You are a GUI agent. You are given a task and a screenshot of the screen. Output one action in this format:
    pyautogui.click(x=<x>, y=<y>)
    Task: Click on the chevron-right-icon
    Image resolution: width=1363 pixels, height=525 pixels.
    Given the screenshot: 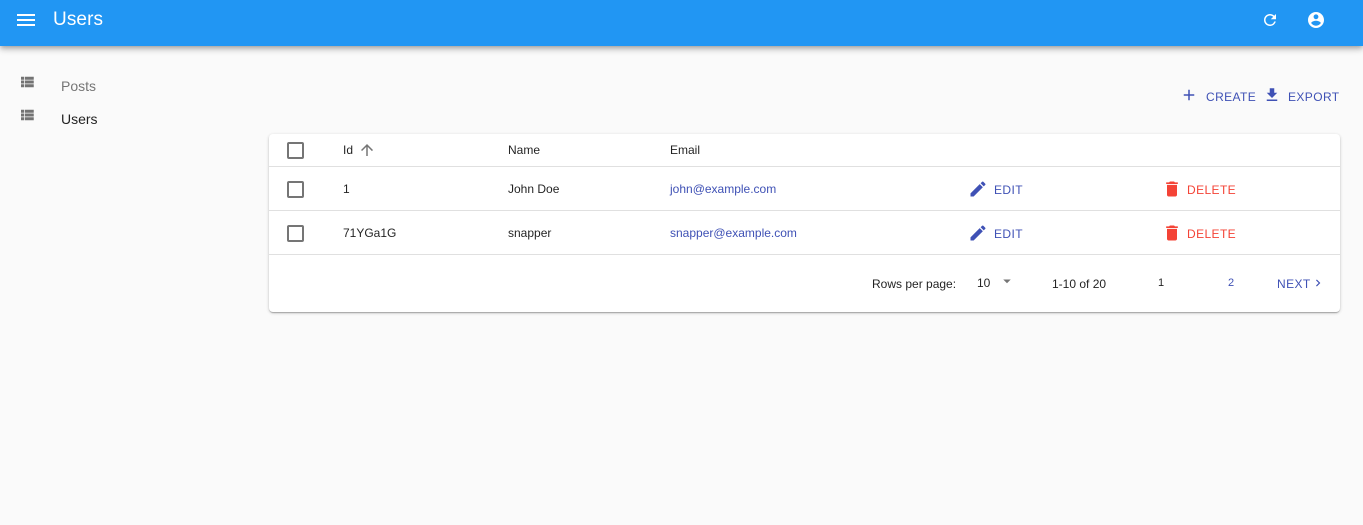 What is the action you would take?
    pyautogui.click(x=1318, y=283)
    